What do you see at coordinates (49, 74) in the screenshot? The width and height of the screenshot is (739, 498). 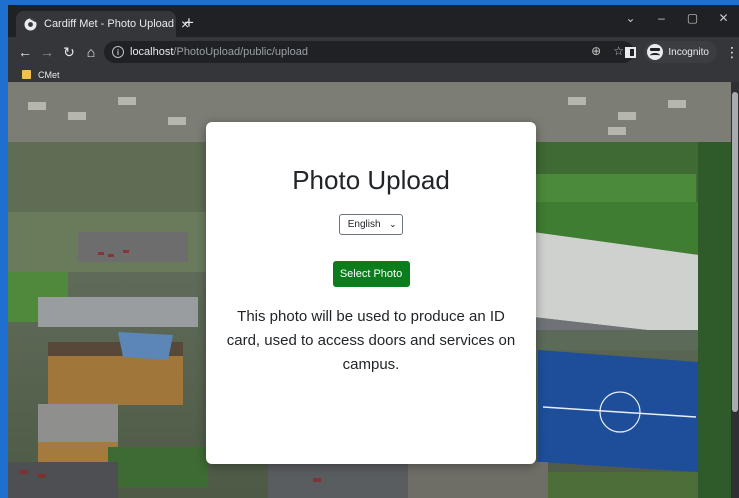 I see `bookmark-label: CMet` at bounding box center [49, 74].